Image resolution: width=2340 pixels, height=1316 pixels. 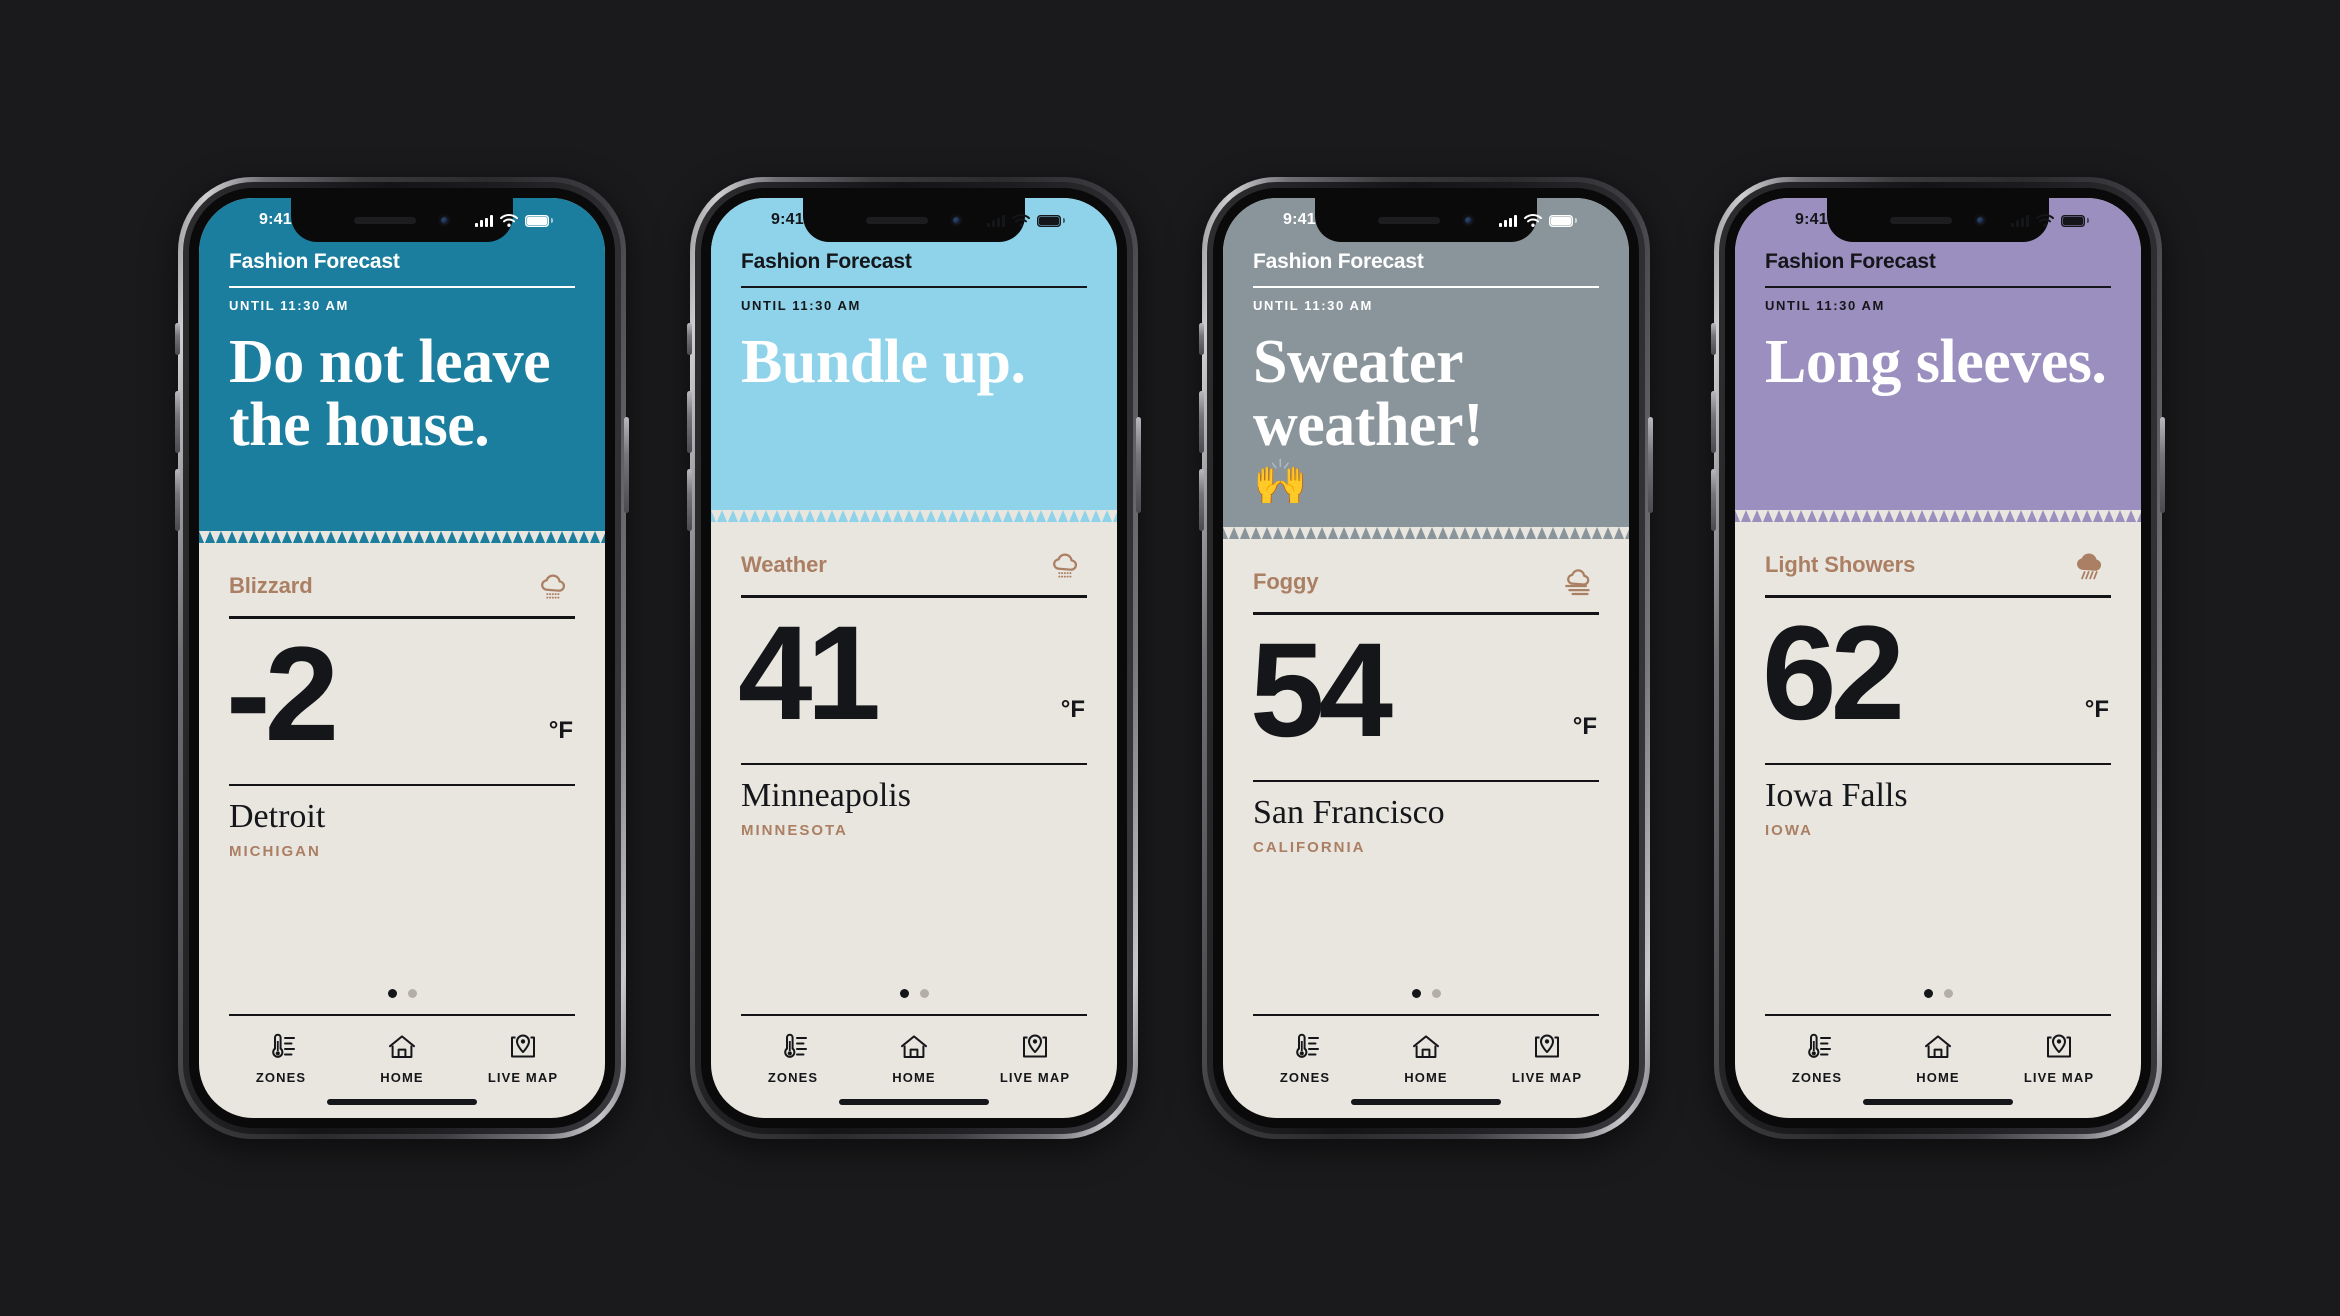 What do you see at coordinates (560, 730) in the screenshot?
I see `temperature-unit: °F` at bounding box center [560, 730].